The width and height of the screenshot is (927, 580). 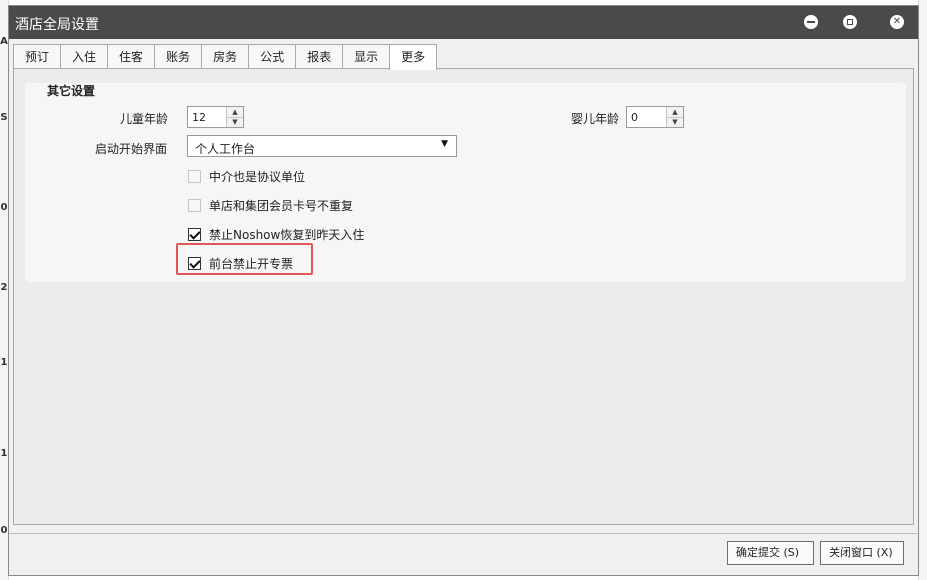 I want to click on tab-formula: 公式, so click(x=272, y=56).